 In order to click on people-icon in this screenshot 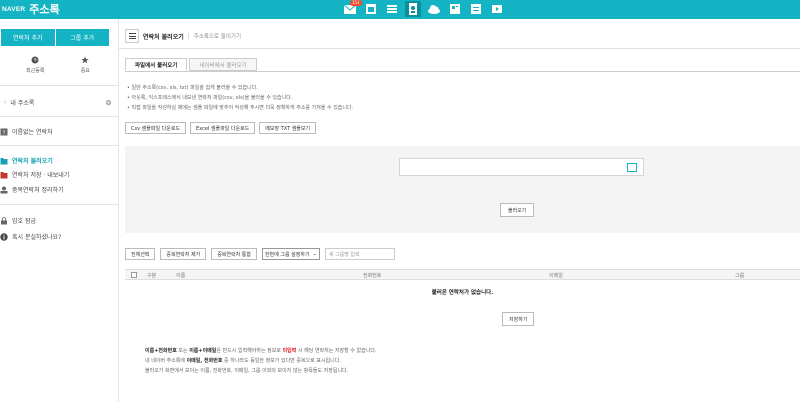, I will do `click(4, 189)`.